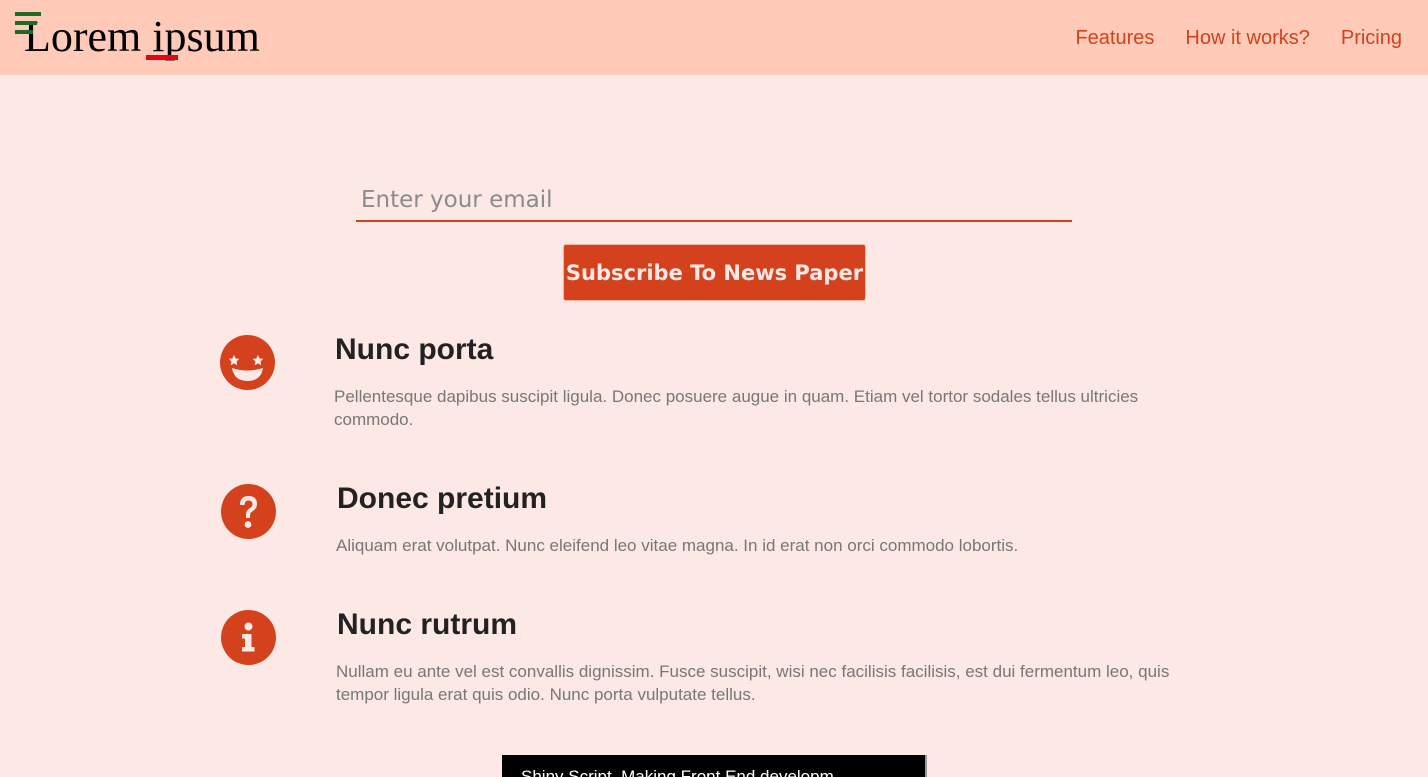  Describe the element at coordinates (28, 23) in the screenshot. I see `hamburger-menu-icon` at that location.